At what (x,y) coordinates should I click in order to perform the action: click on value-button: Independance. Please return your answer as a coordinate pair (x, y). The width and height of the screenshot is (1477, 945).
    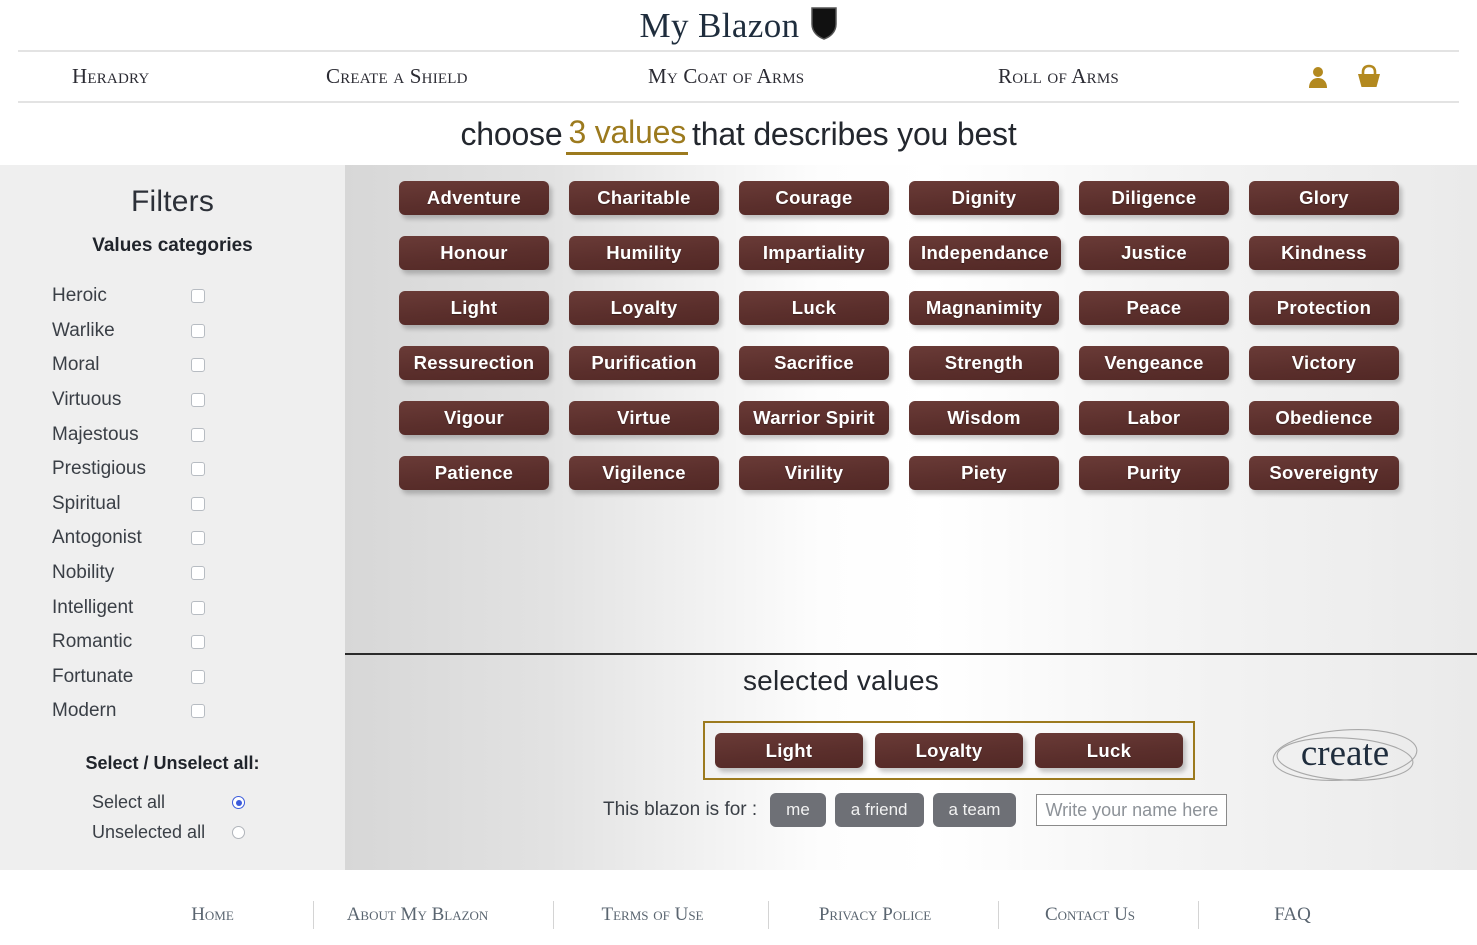
    Looking at the image, I should click on (985, 253).